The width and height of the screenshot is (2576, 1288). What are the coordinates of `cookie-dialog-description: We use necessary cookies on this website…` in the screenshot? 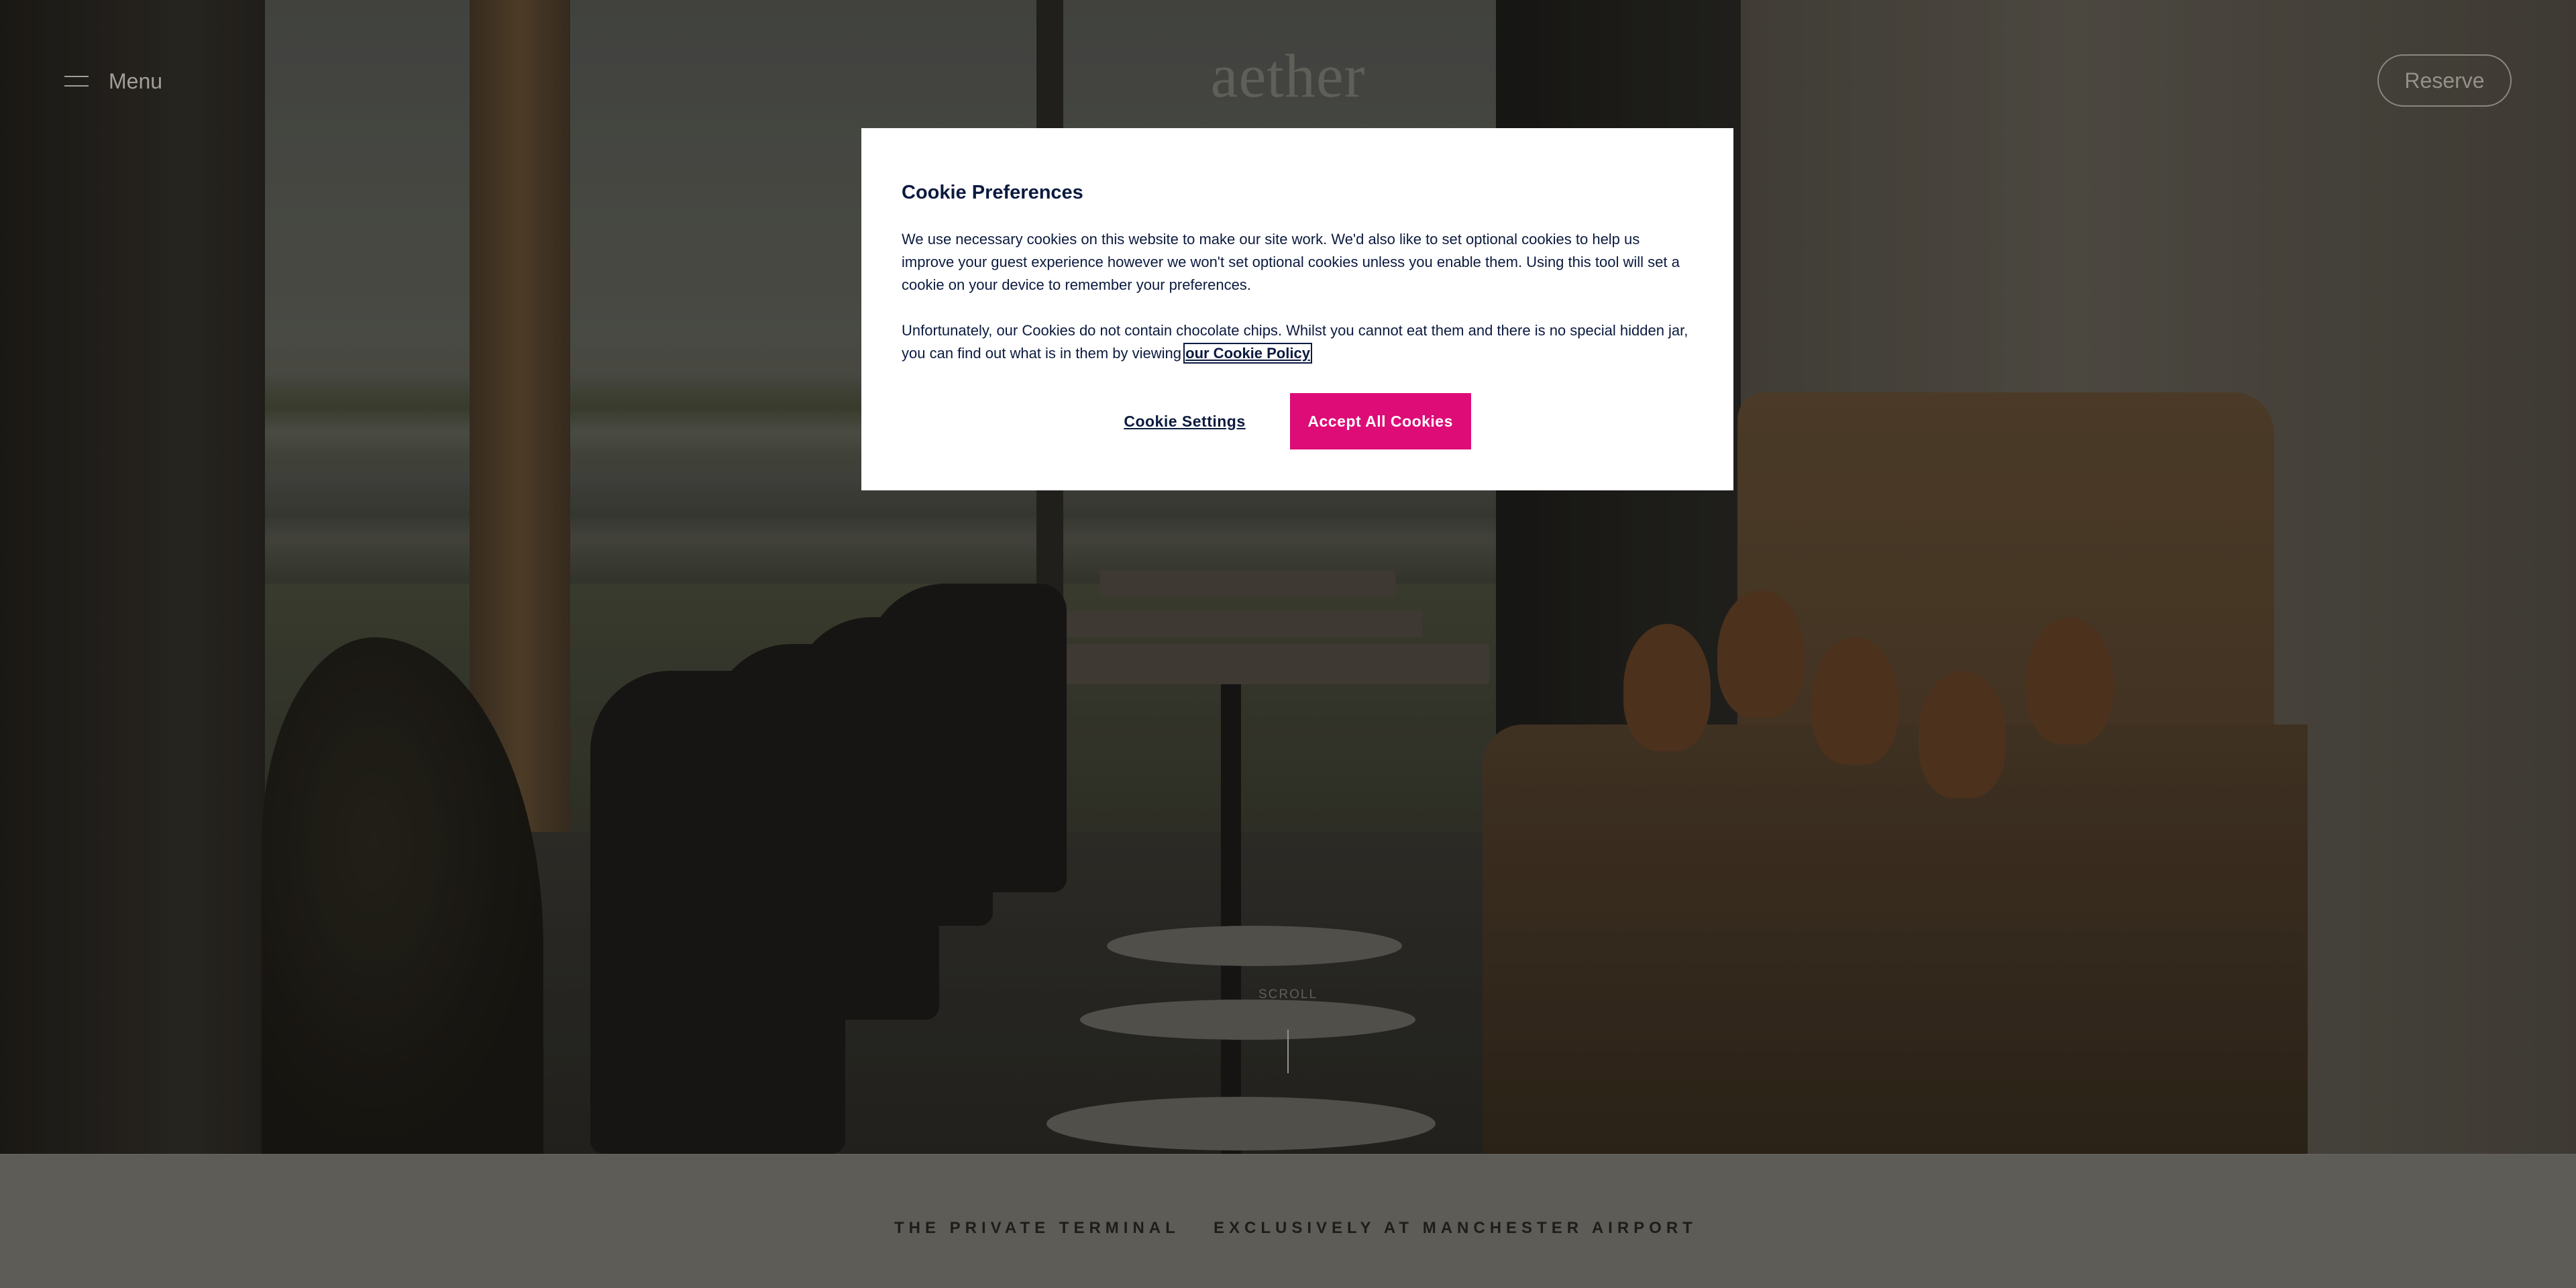 It's located at (1291, 262).